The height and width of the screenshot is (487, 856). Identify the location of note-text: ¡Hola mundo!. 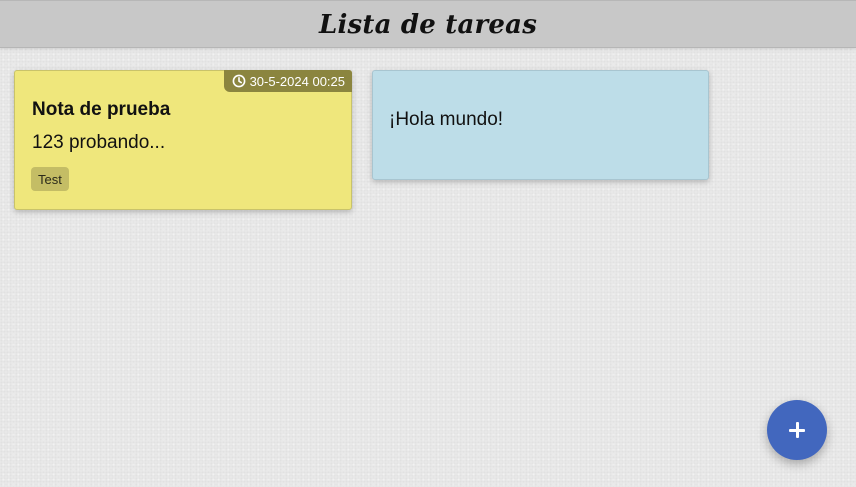
(446, 119).